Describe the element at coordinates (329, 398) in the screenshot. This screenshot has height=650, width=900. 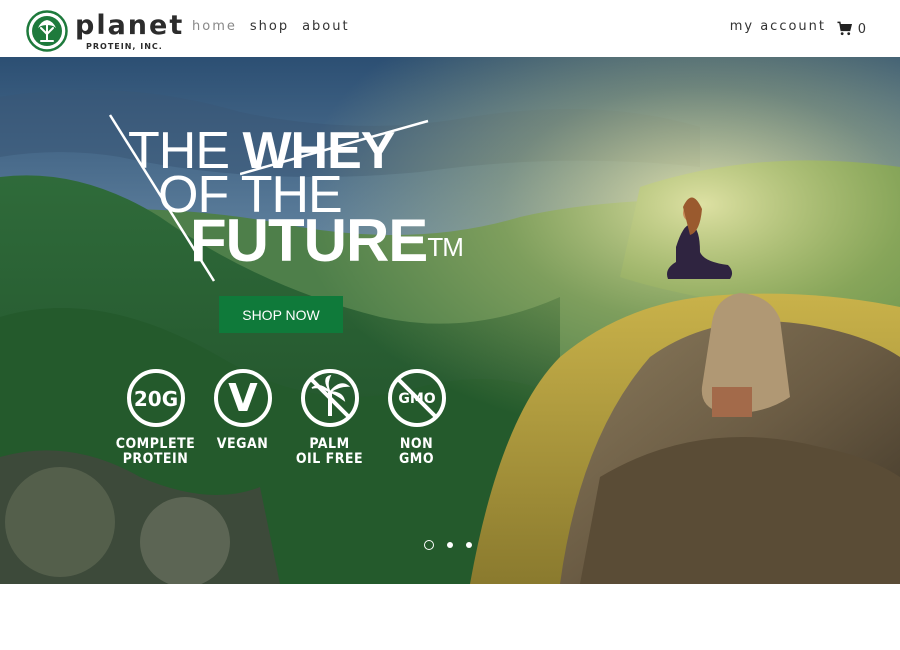
I see `palm-tree-crossed-icon` at that location.